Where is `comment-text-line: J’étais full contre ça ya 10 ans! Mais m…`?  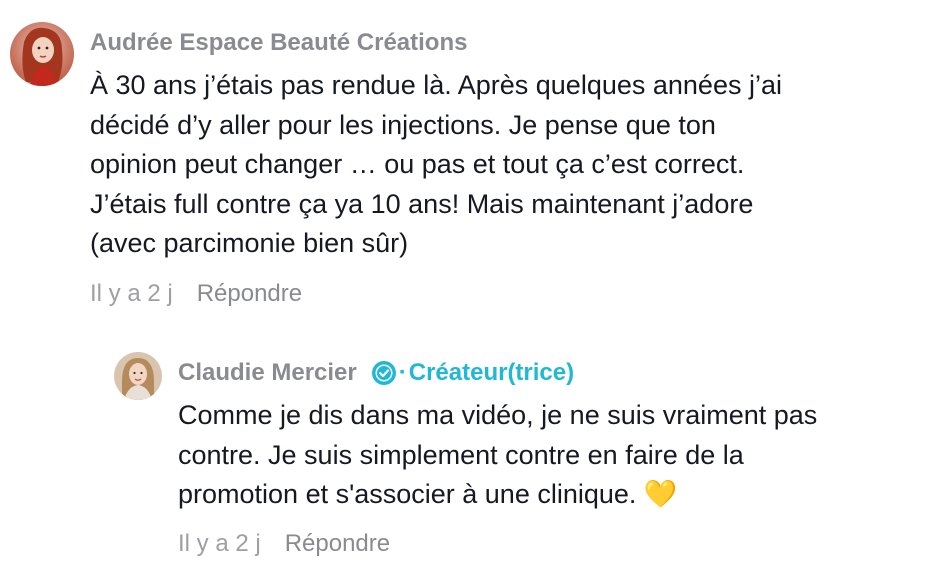 comment-text-line: J’étais full contre ça ya 10 ans! Mais m… is located at coordinates (422, 203).